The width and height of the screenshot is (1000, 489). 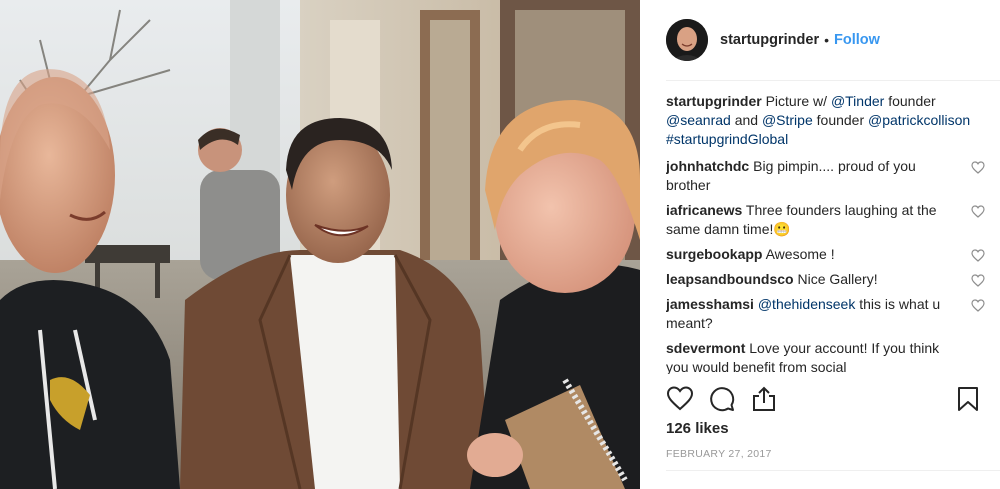 What do you see at coordinates (800, 254) in the screenshot?
I see `comment-text: Awesome !` at bounding box center [800, 254].